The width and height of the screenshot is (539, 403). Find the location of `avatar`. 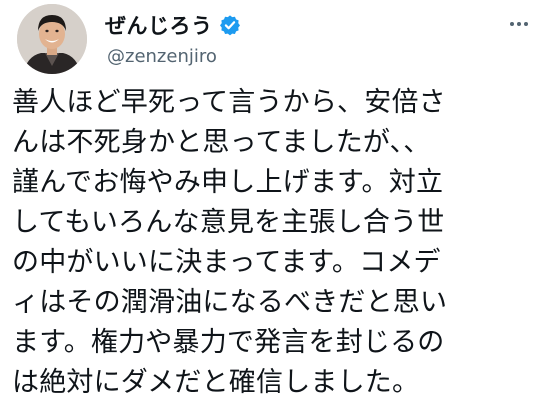

avatar is located at coordinates (52, 39).